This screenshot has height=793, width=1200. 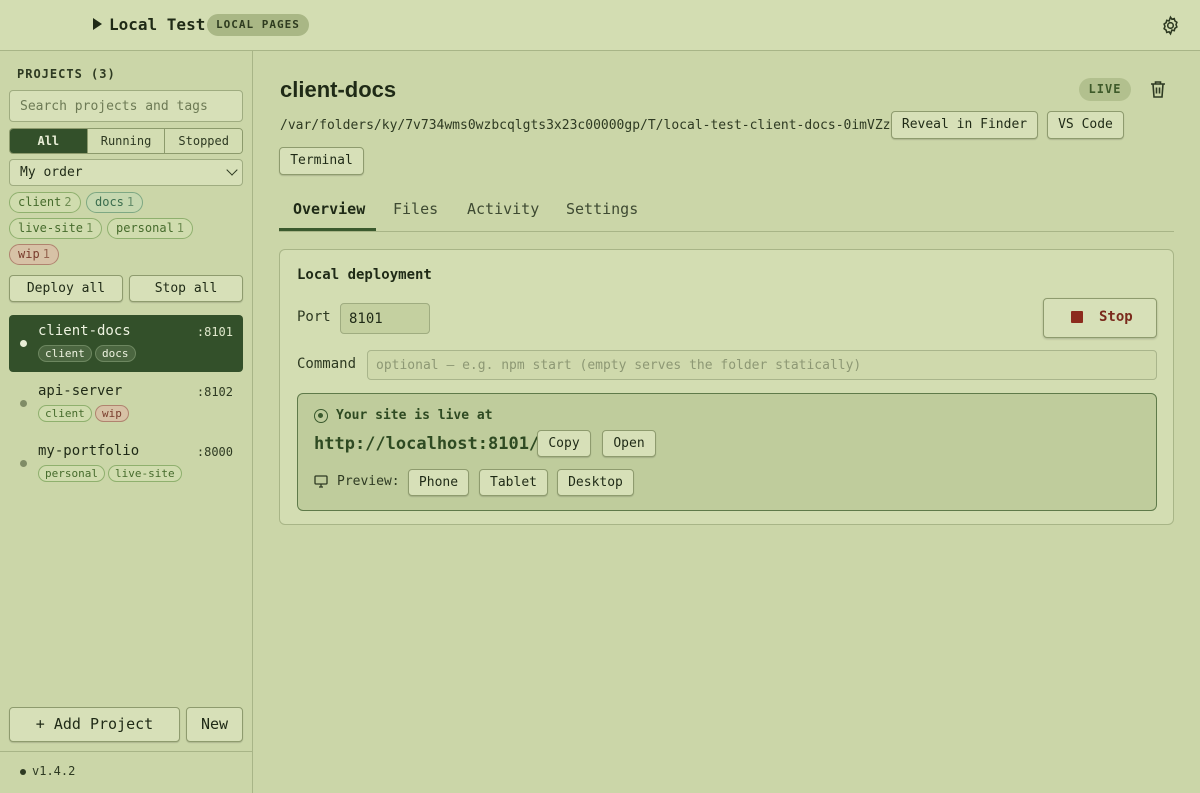 I want to click on tab-overview: Overview, so click(x=329, y=209).